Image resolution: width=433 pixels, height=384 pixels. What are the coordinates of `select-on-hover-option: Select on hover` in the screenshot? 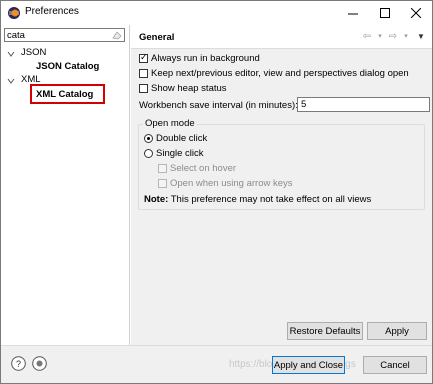 It's located at (197, 168).